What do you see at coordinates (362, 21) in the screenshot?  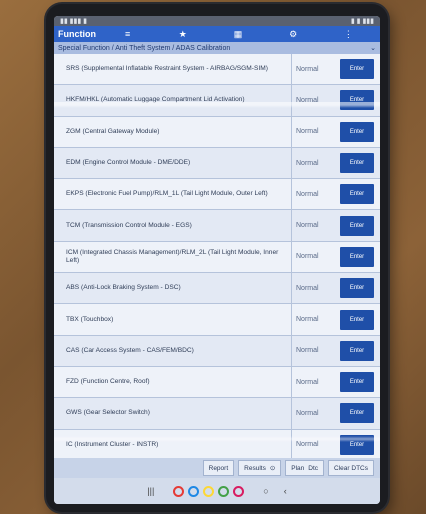 I see `status-right: ▮ ▮ ▮▮▮` at bounding box center [362, 21].